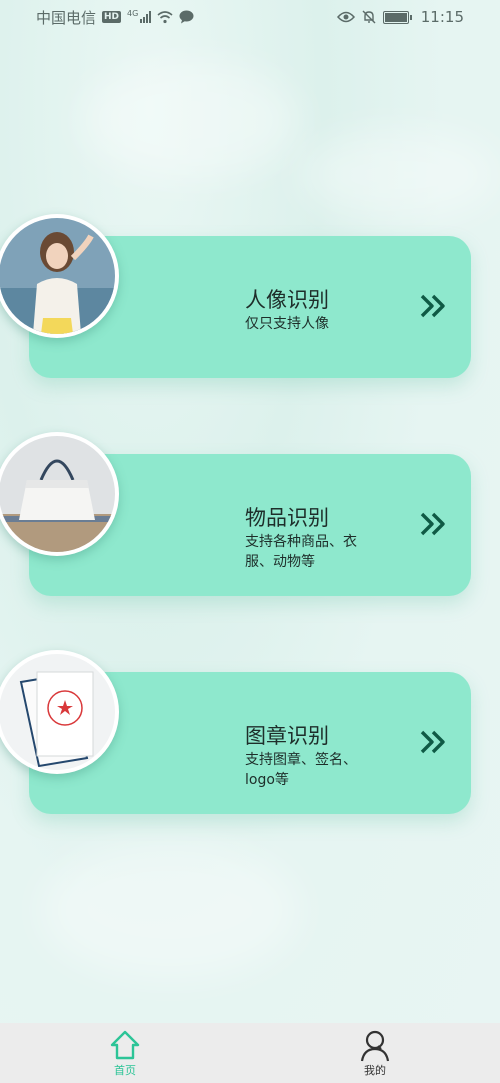  Describe the element at coordinates (125, 1045) in the screenshot. I see `home-icon` at that location.